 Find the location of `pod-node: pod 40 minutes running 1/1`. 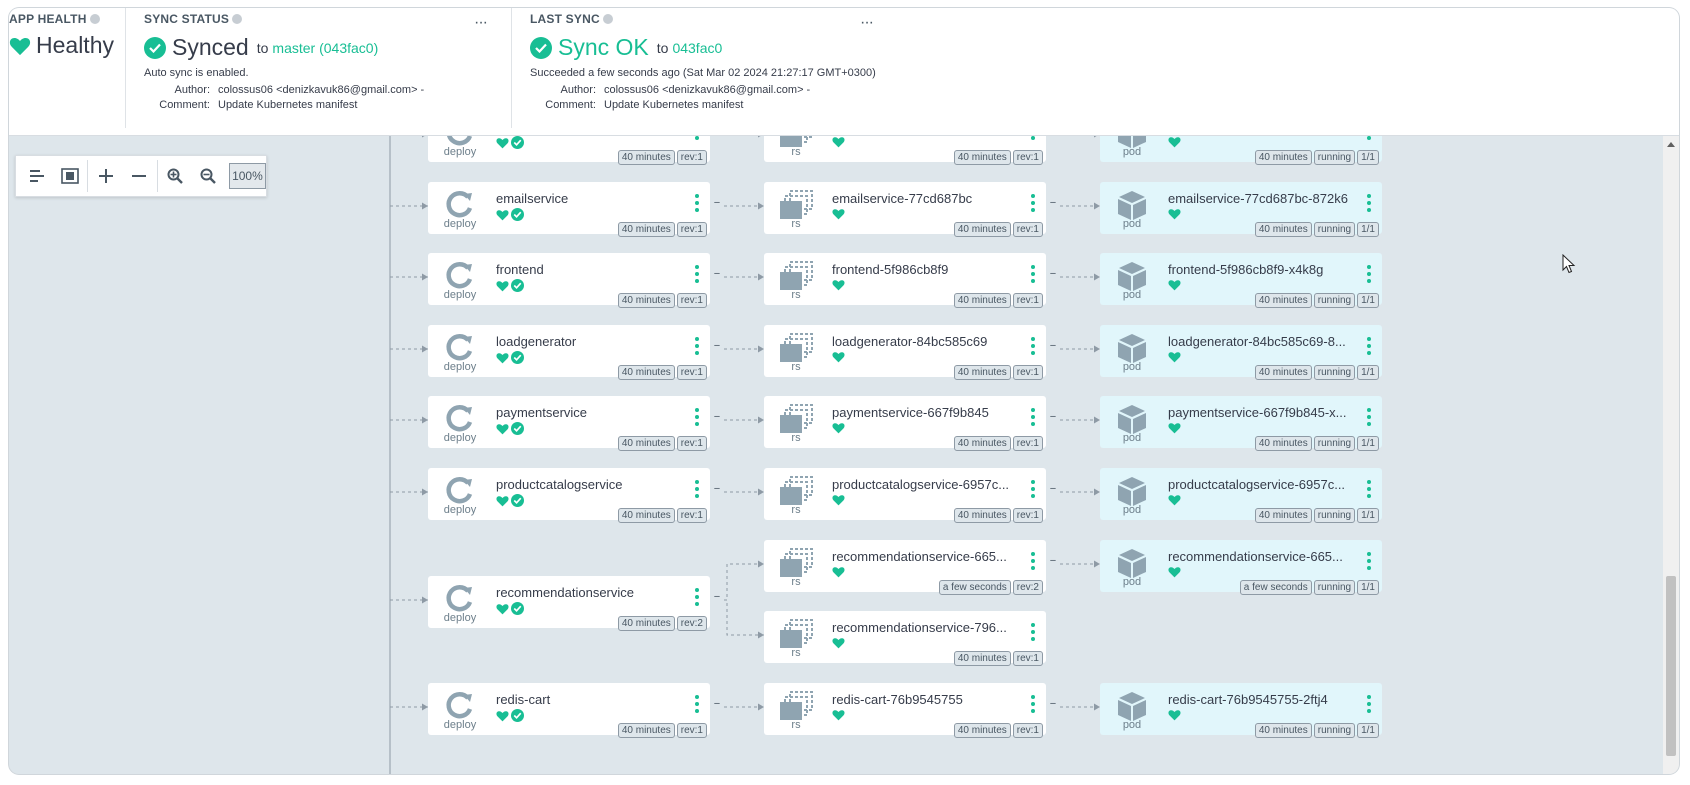

pod-node: pod 40 minutes running 1/1 is located at coordinates (1241, 150).